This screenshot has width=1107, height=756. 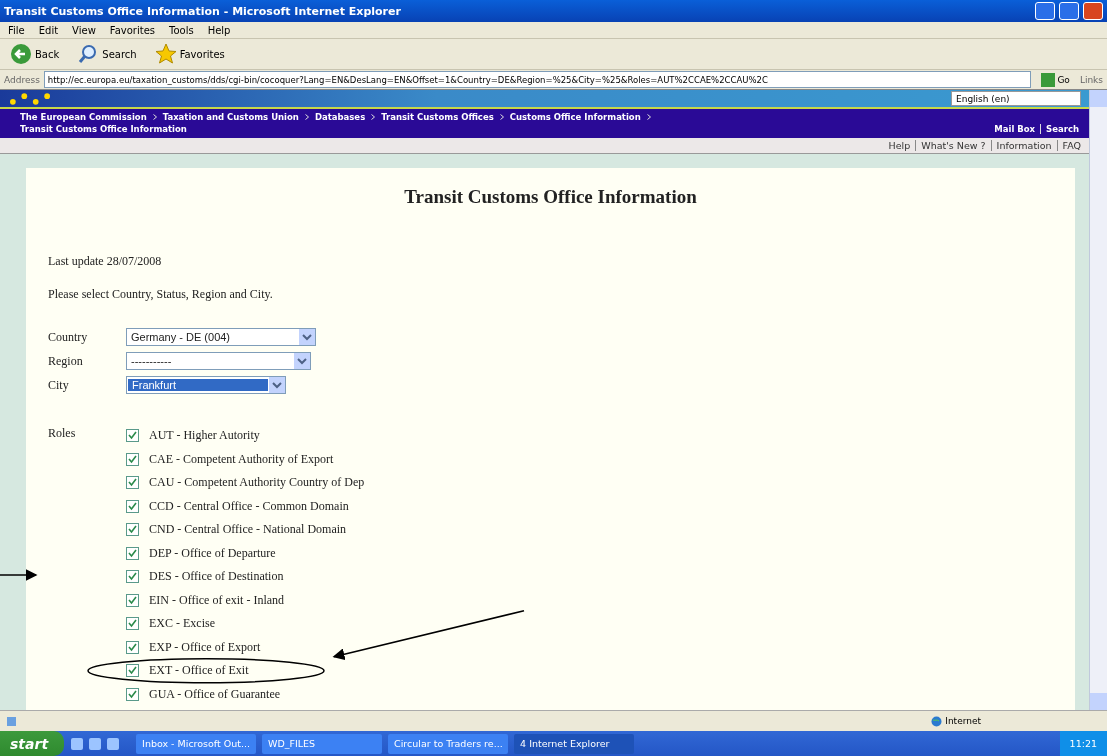 What do you see at coordinates (32, 743) in the screenshot?
I see `start-button: start` at bounding box center [32, 743].